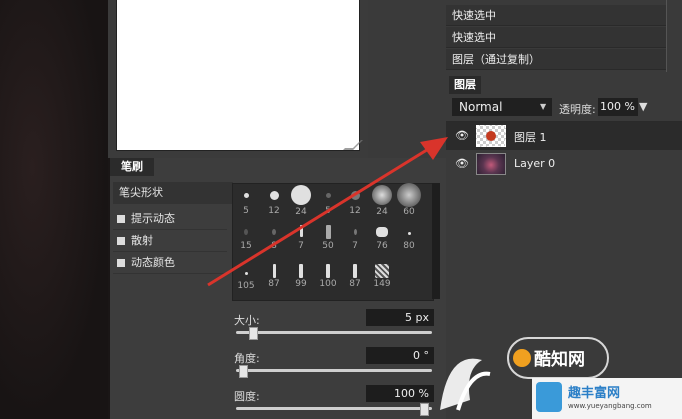  Describe the element at coordinates (610, 406) in the screenshot. I see `site-url: www.yueyangbang.com` at that location.